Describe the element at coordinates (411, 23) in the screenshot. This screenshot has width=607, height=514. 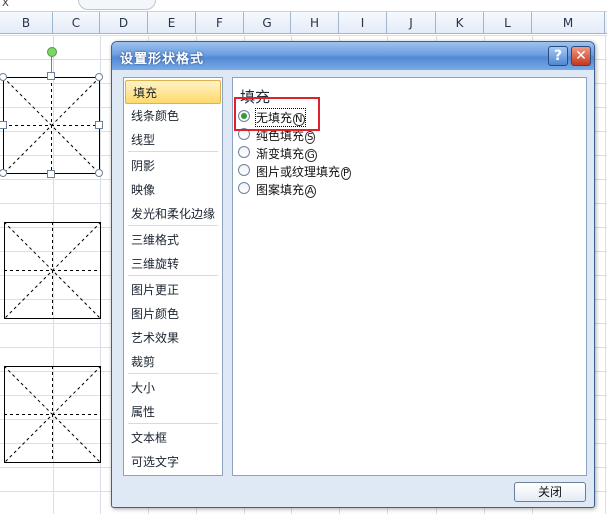
I see `column-header-j: J` at that location.